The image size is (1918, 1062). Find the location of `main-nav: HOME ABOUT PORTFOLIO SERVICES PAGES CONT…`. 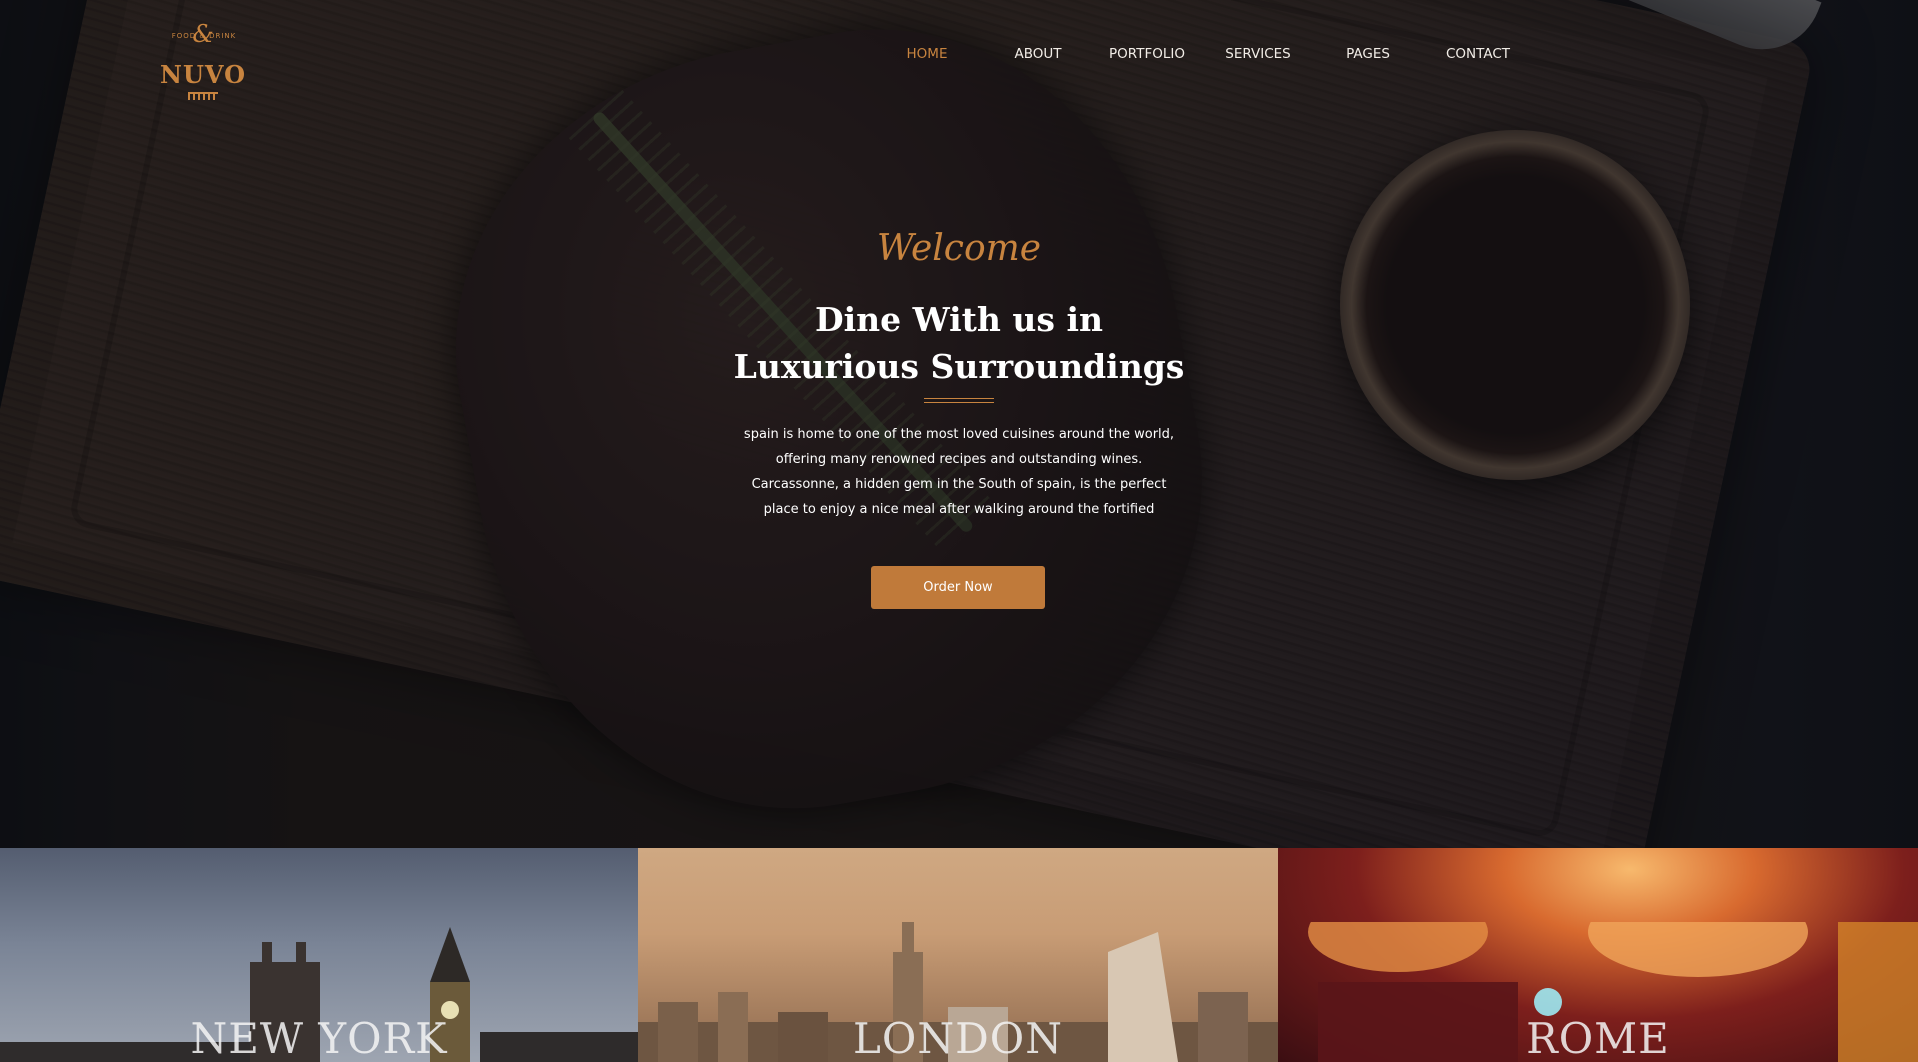

main-nav: HOME ABOUT PORTFOLIO SERVICES PAGES CONT… is located at coordinates (959, 56).